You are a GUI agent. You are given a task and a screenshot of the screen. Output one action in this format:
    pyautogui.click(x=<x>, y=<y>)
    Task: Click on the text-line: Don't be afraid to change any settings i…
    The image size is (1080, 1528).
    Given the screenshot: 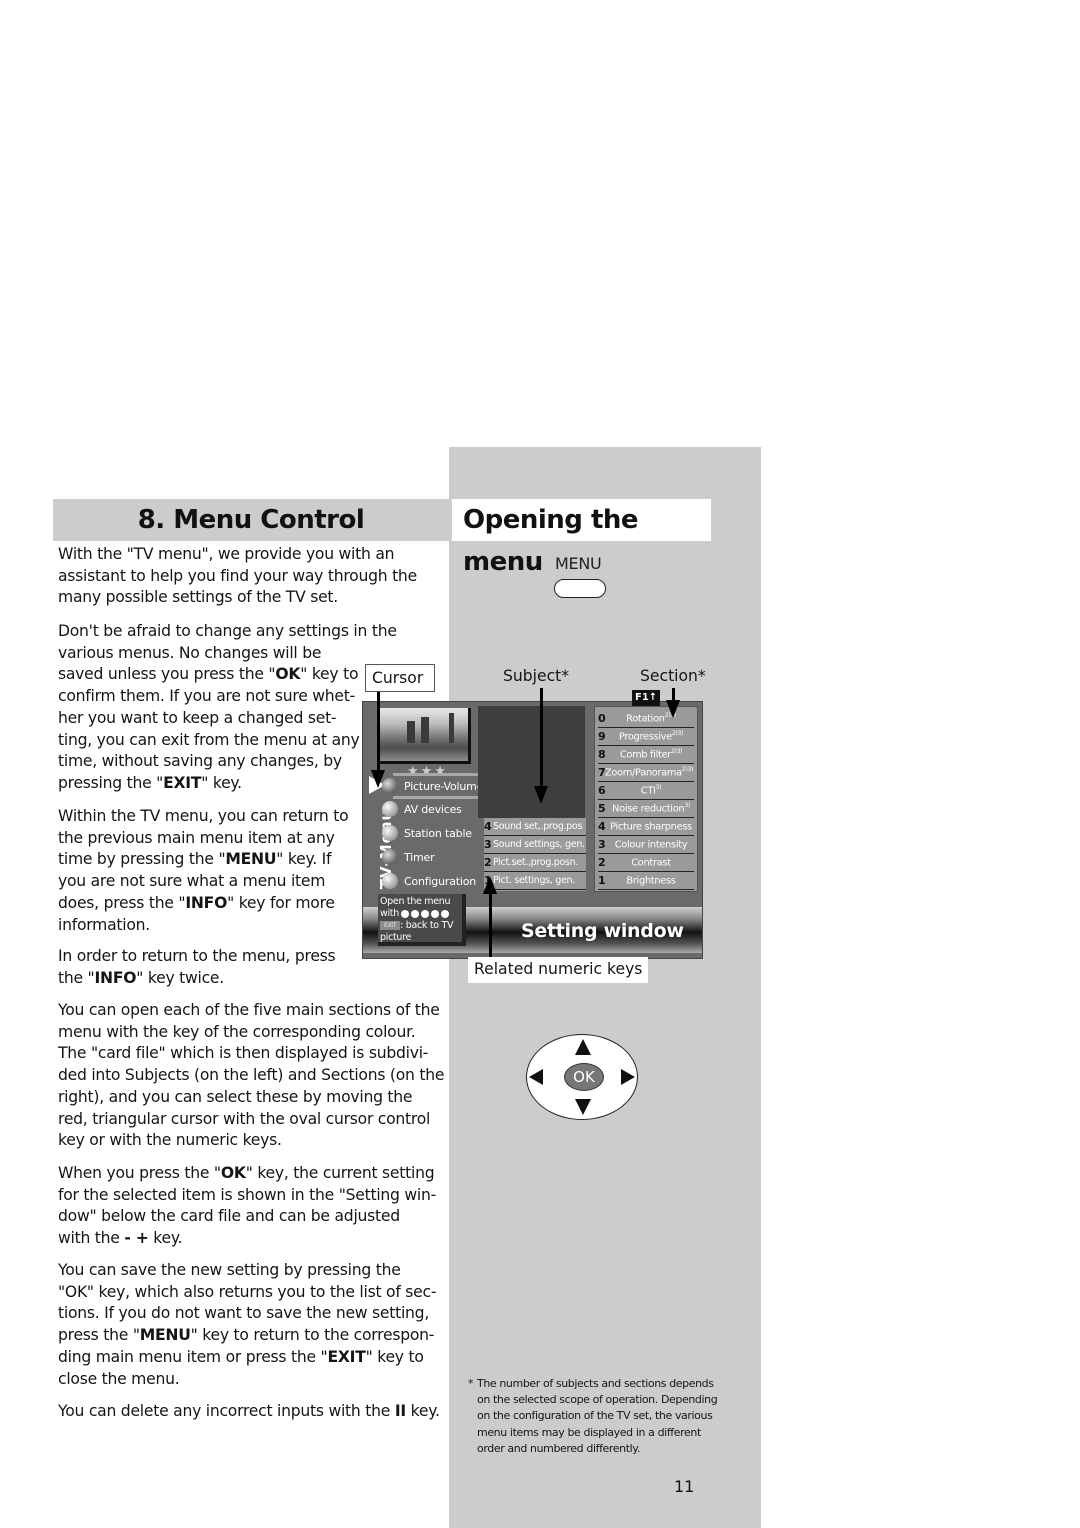 What is the action you would take?
    pyautogui.click(x=227, y=631)
    